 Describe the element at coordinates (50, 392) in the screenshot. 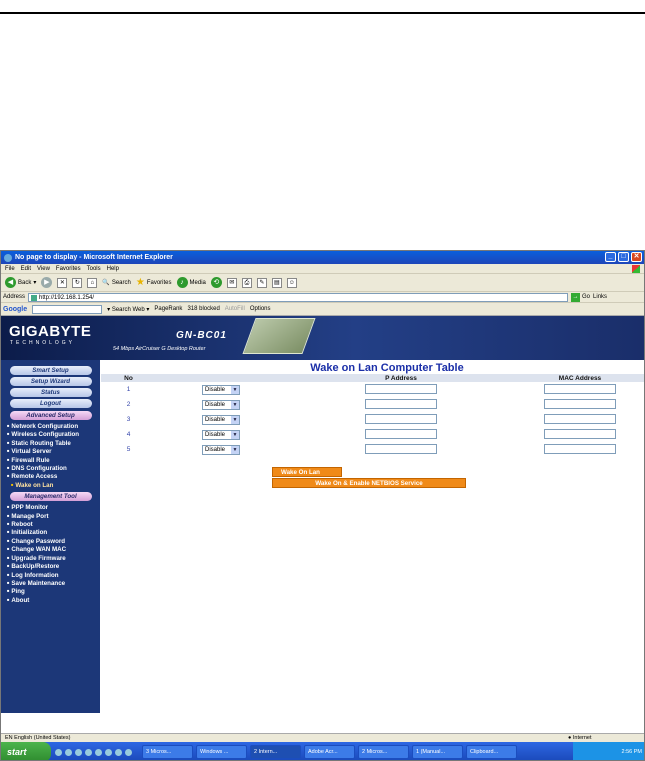

I see `status-button: Status` at that location.